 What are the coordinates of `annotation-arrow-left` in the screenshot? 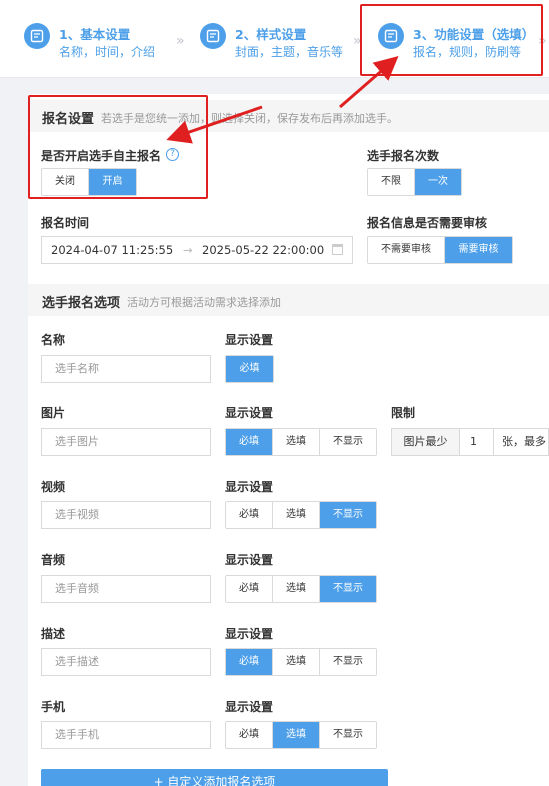 It's located at (214, 124).